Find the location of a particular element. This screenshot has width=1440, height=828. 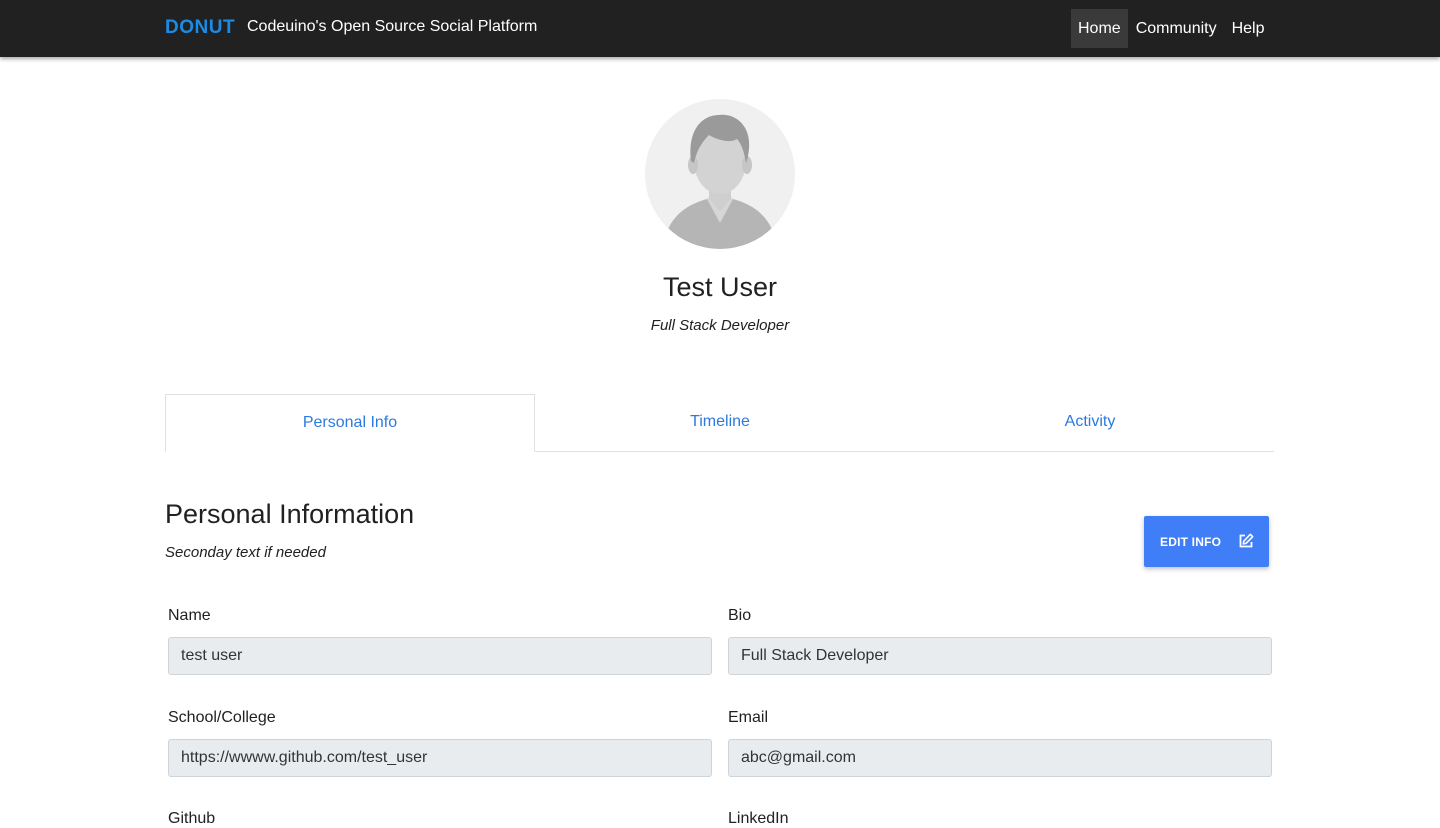

brand-logo: DONUT is located at coordinates (200, 28).